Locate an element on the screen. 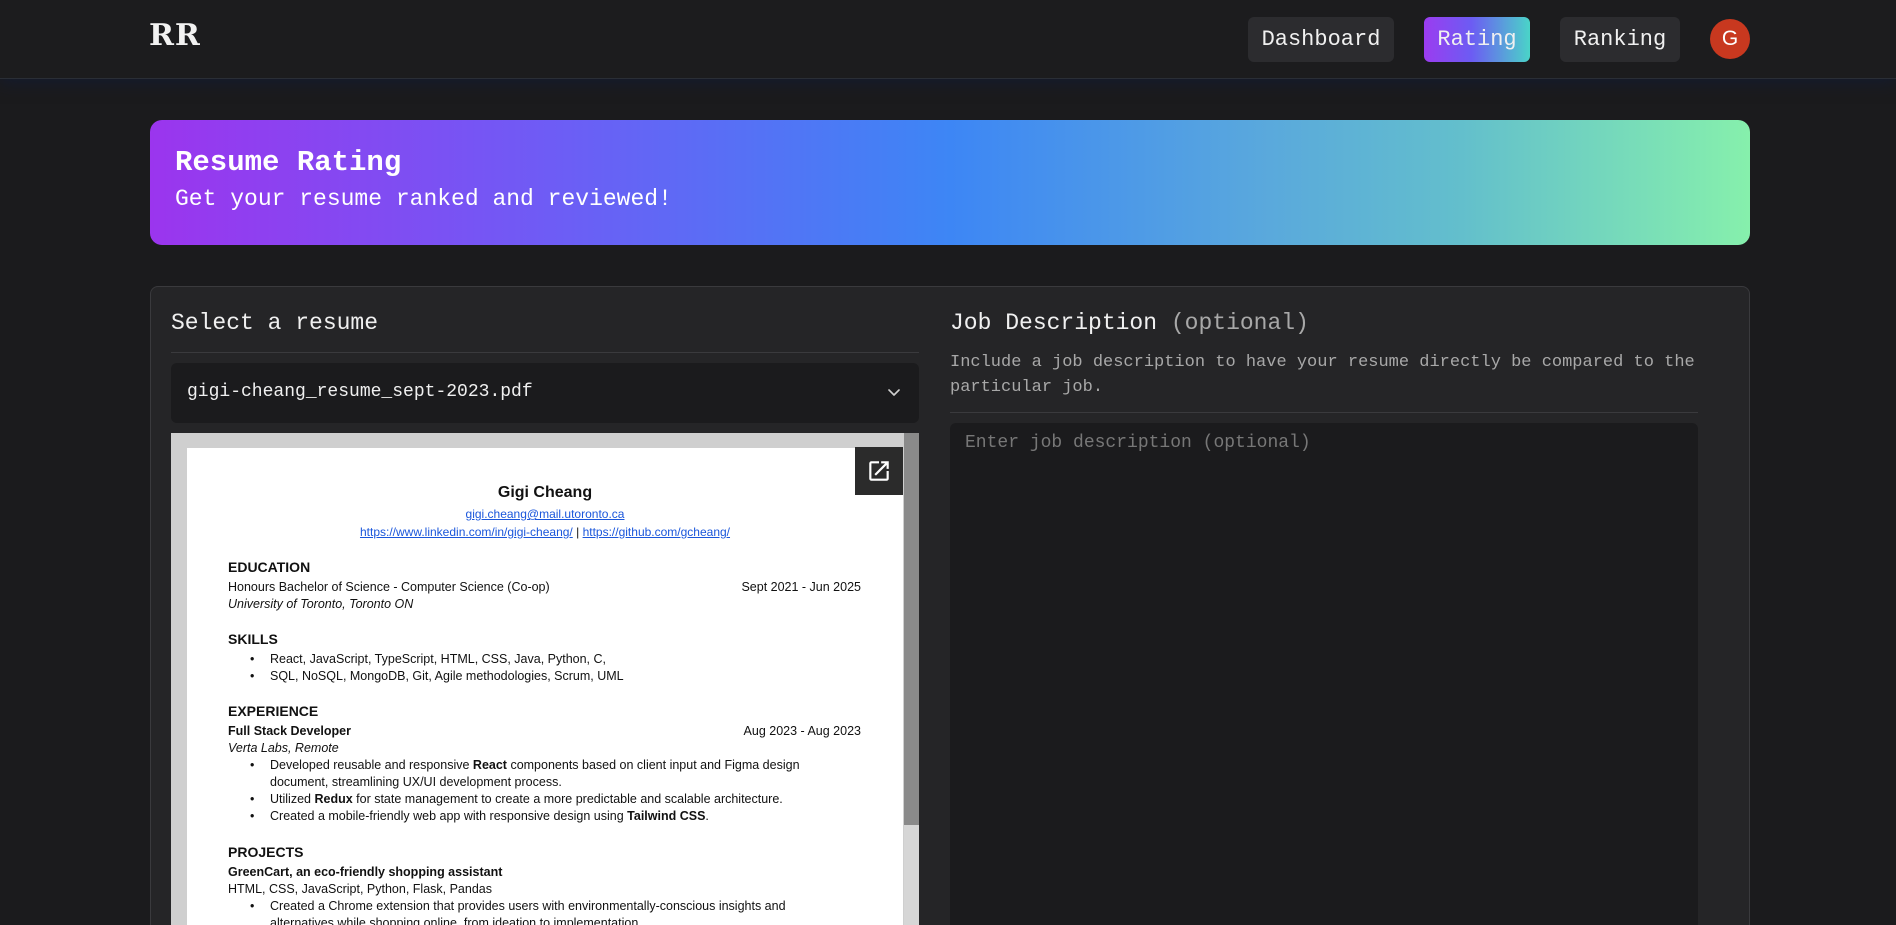 The width and height of the screenshot is (1896, 925). preview-scrollbar-thumb is located at coordinates (911, 629).